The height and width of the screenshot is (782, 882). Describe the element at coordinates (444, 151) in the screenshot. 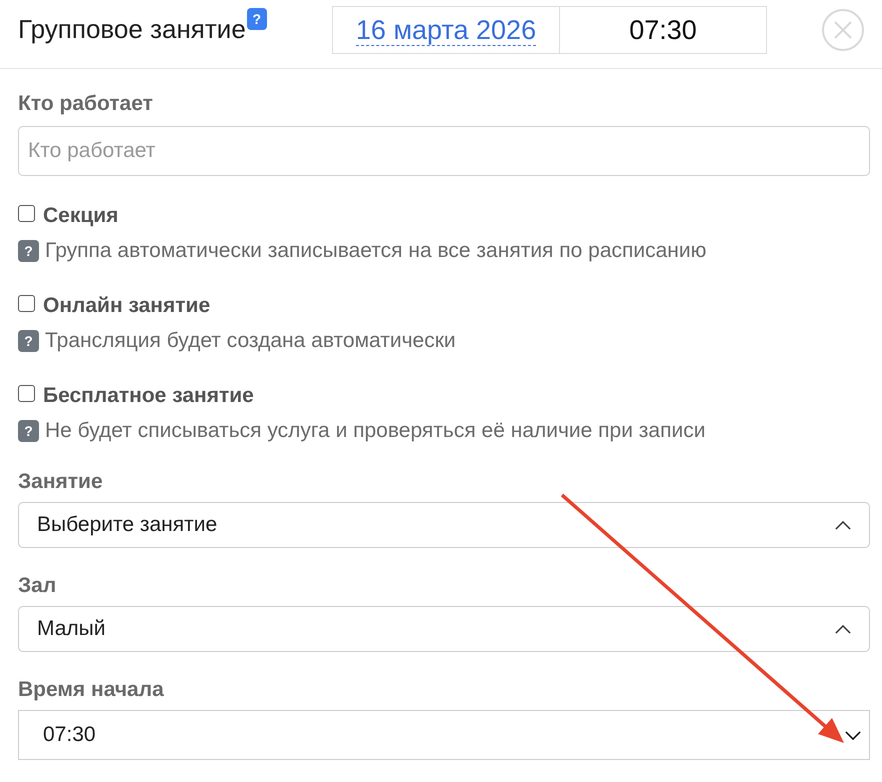

I see `worker-input: Кто работает` at that location.